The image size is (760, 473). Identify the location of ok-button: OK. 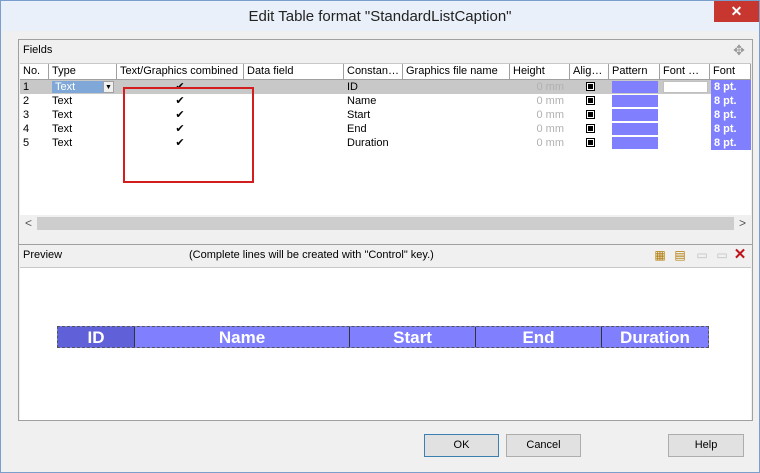
(461, 445).